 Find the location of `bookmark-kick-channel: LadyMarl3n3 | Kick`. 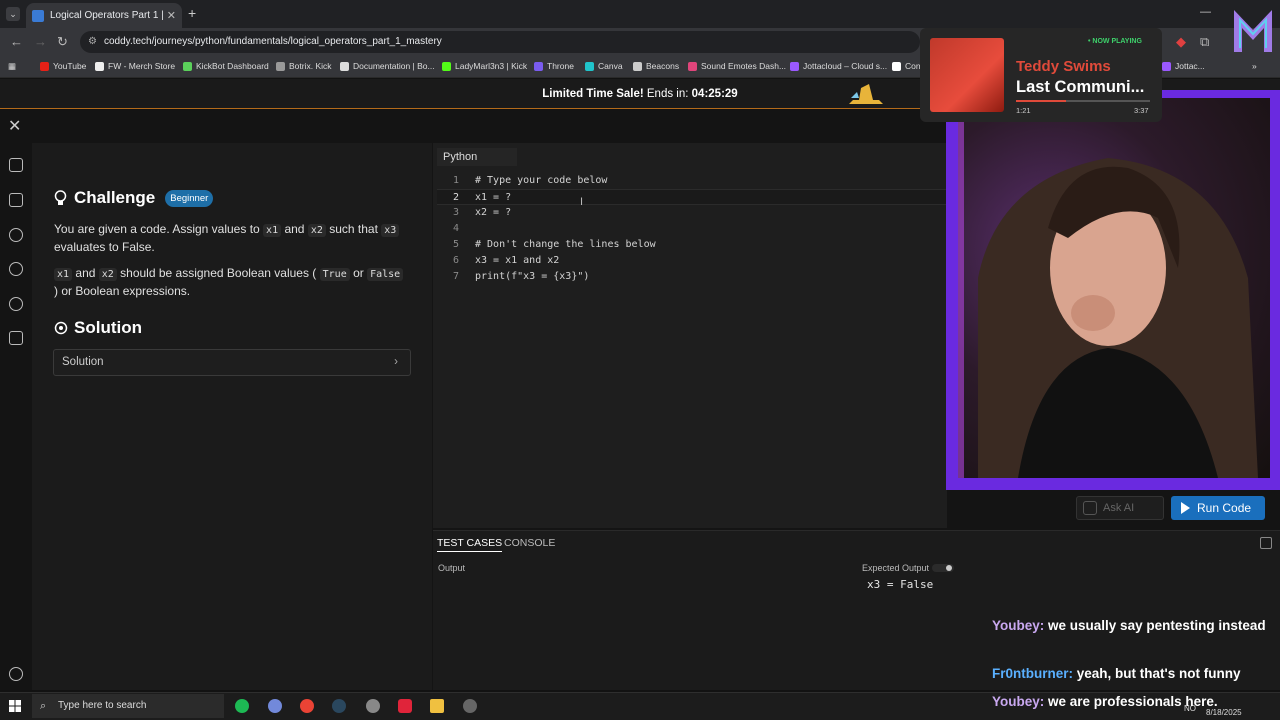

bookmark-kick-channel: LadyMarl3n3 | Kick is located at coordinates (484, 66).